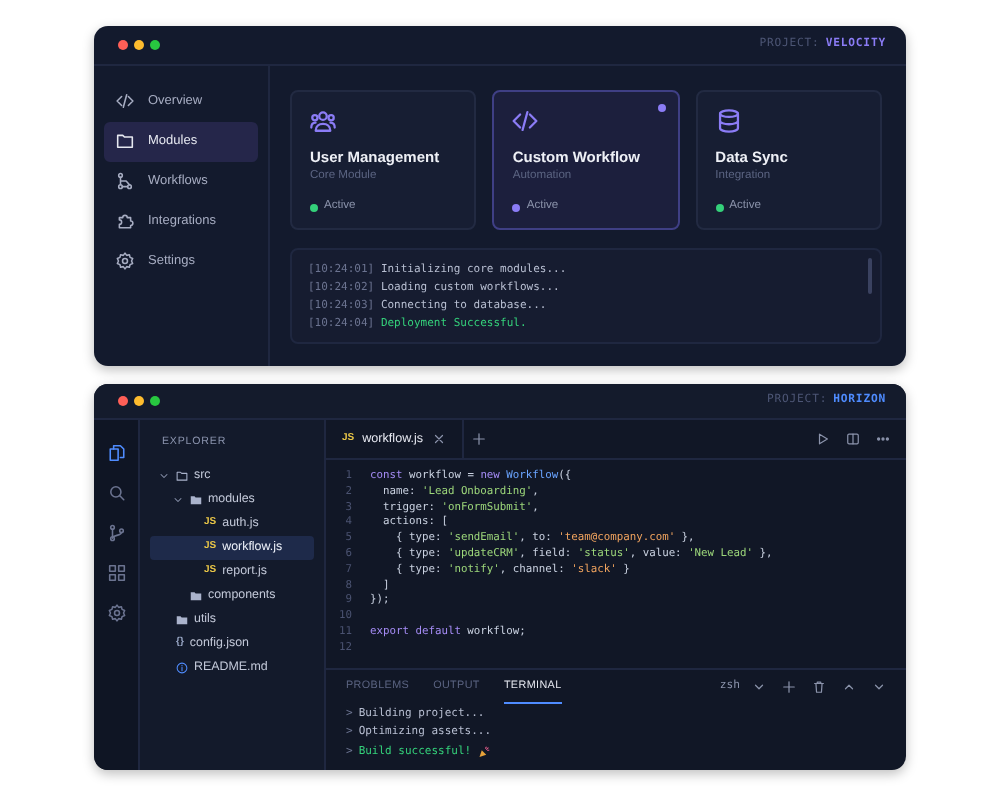 Image resolution: width=1000 pixels, height=800 pixels. Describe the element at coordinates (661, 108) in the screenshot. I see `selected-indicator-dot` at that location.